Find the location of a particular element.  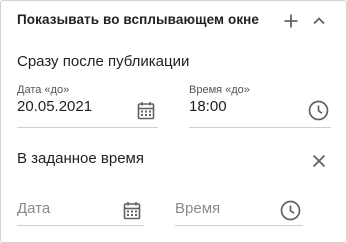

scheduled-time-underline is located at coordinates (239, 225).